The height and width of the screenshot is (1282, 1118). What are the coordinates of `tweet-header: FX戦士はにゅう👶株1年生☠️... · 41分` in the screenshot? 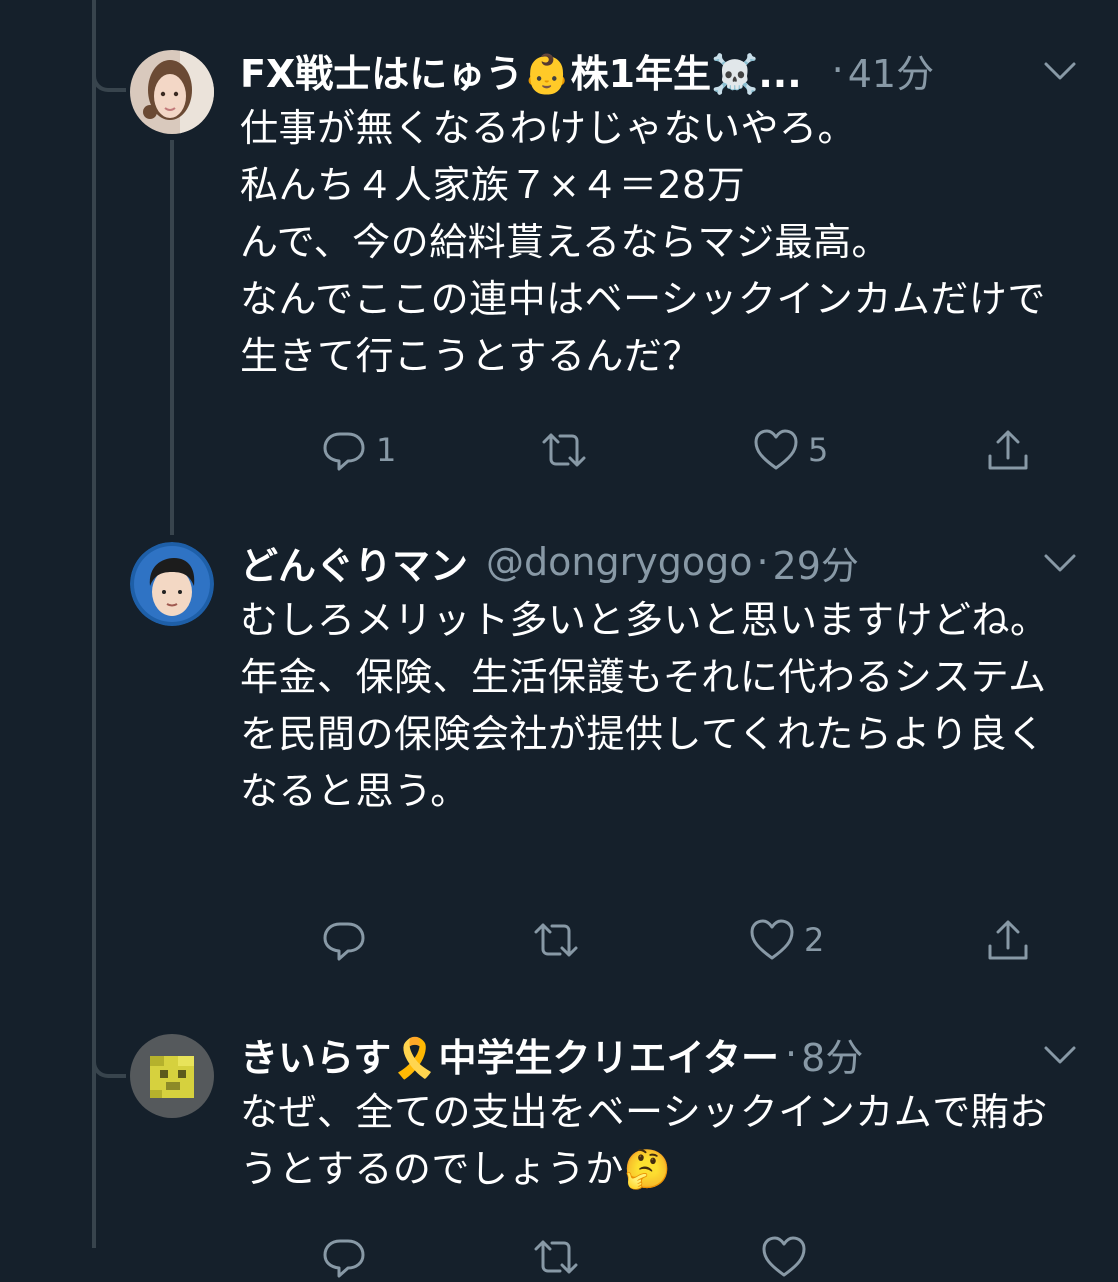 It's located at (660, 70).